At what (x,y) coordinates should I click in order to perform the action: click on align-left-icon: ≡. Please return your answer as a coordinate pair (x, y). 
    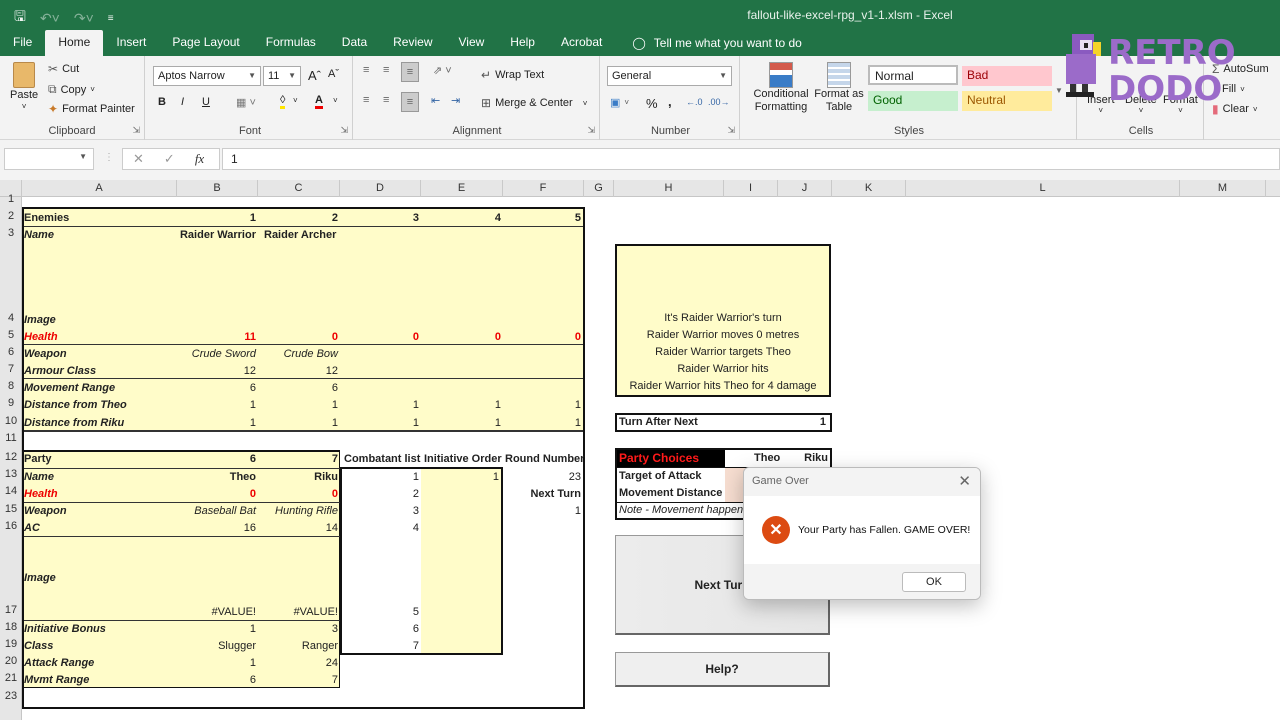
    Looking at the image, I should click on (366, 100).